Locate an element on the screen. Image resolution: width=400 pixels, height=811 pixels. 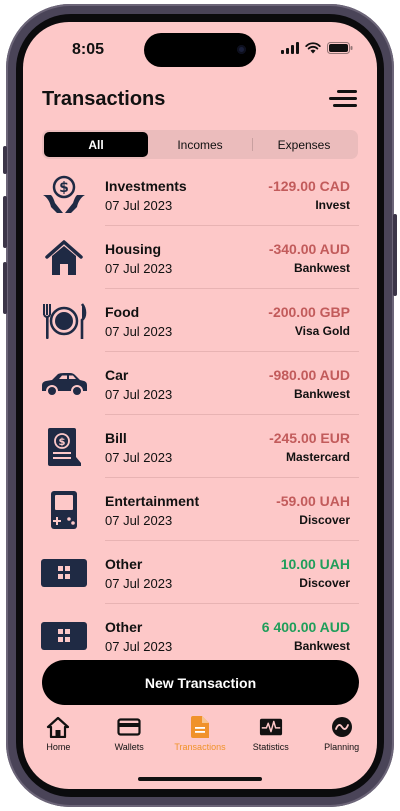
filter-segmented-control: All Incomes Expenses is located at coordinates (200, 144).